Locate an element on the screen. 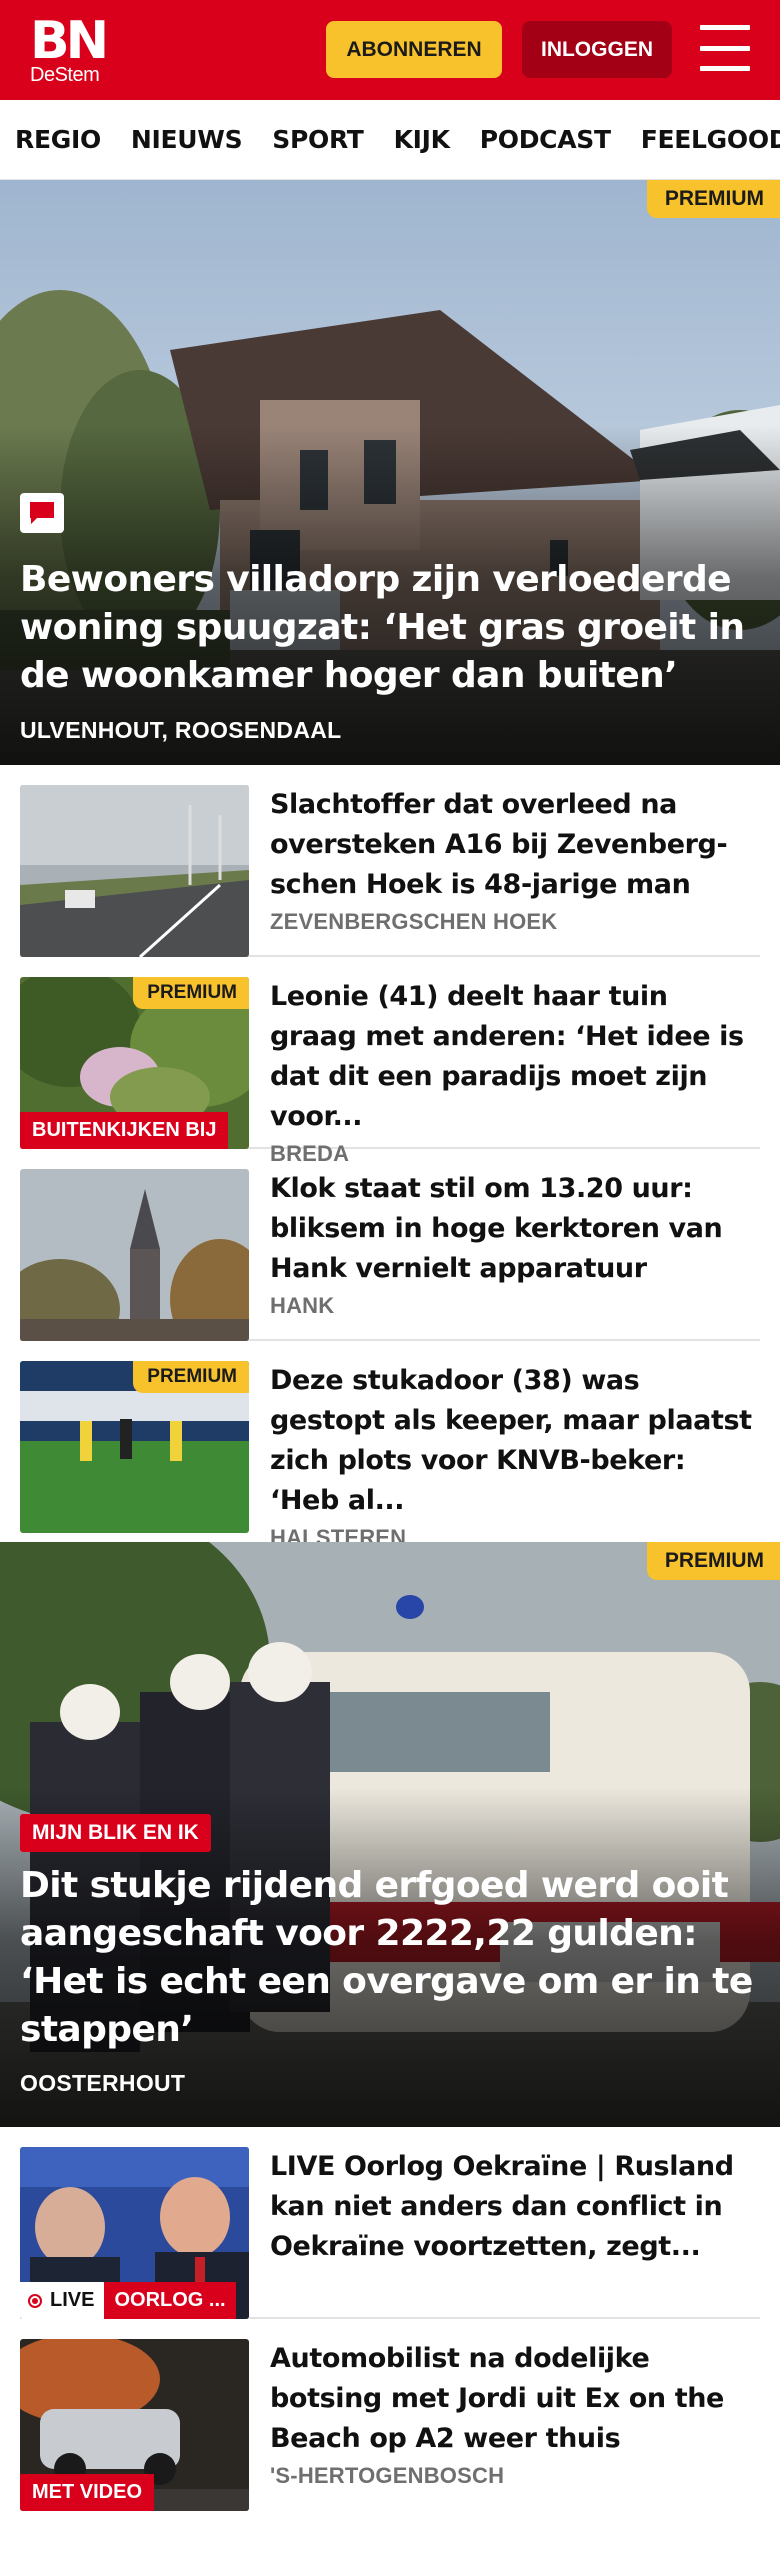 The image size is (780, 2560). logo-mark: BN is located at coordinates (69, 41).